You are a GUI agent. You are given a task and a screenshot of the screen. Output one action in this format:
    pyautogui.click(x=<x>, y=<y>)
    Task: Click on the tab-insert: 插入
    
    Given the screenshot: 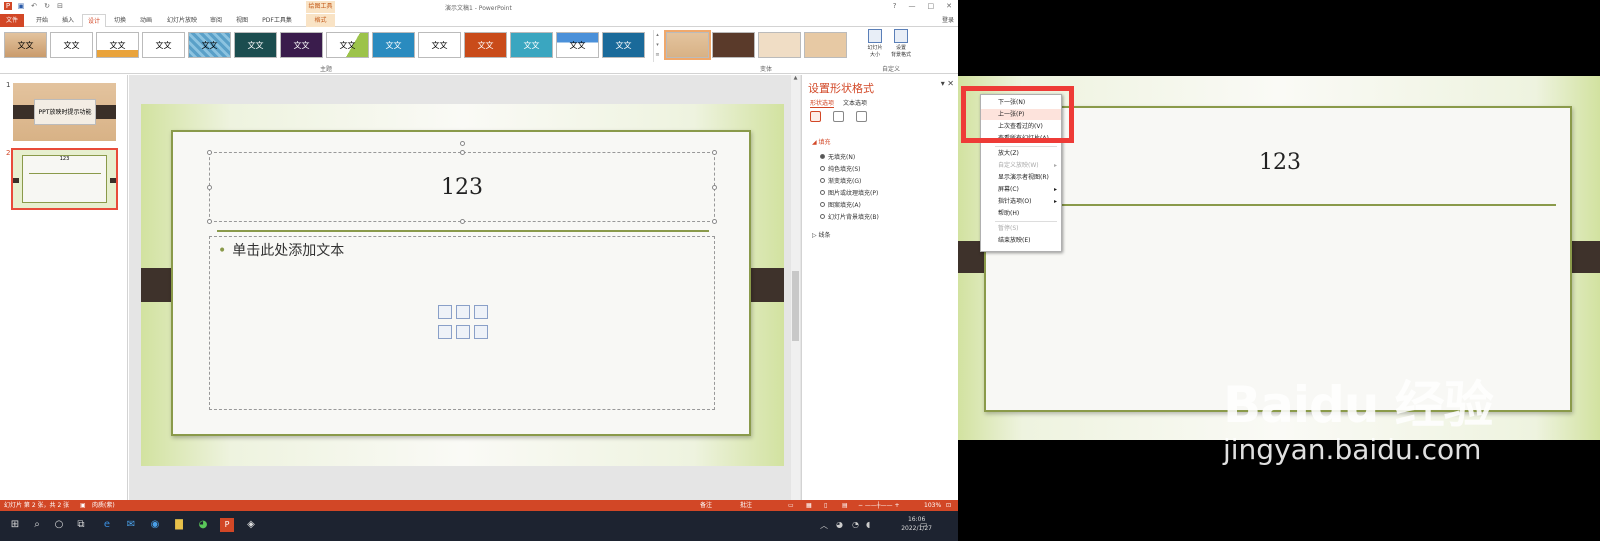 What is the action you would take?
    pyautogui.click(x=68, y=20)
    